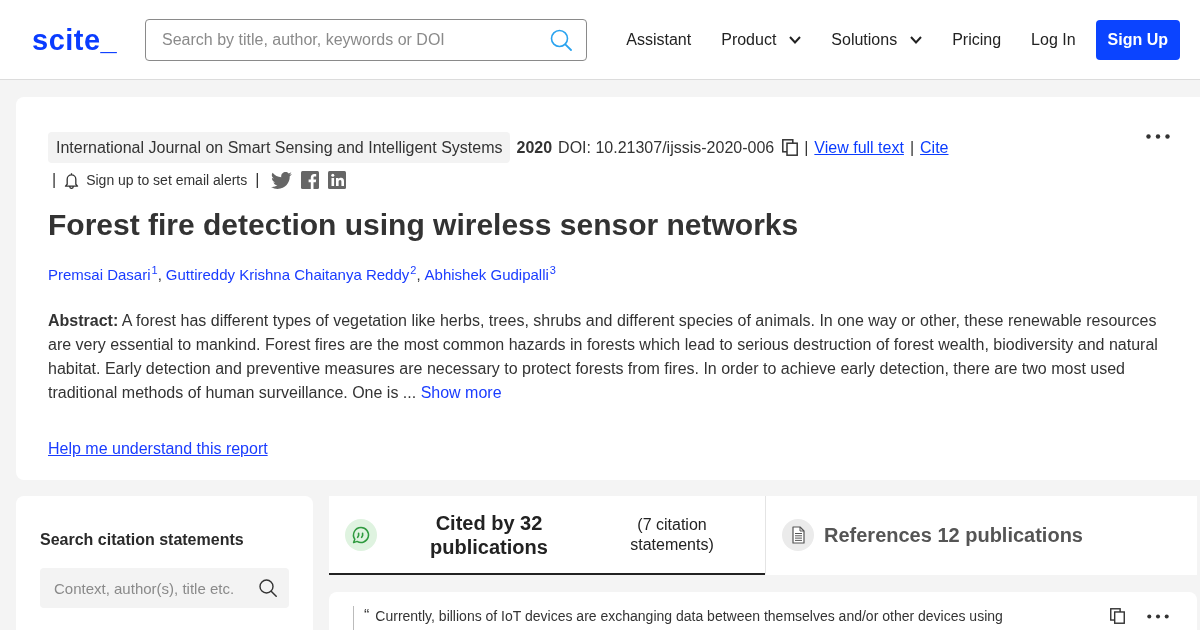 This screenshot has width=1200, height=630. I want to click on bell-icon, so click(72, 180).